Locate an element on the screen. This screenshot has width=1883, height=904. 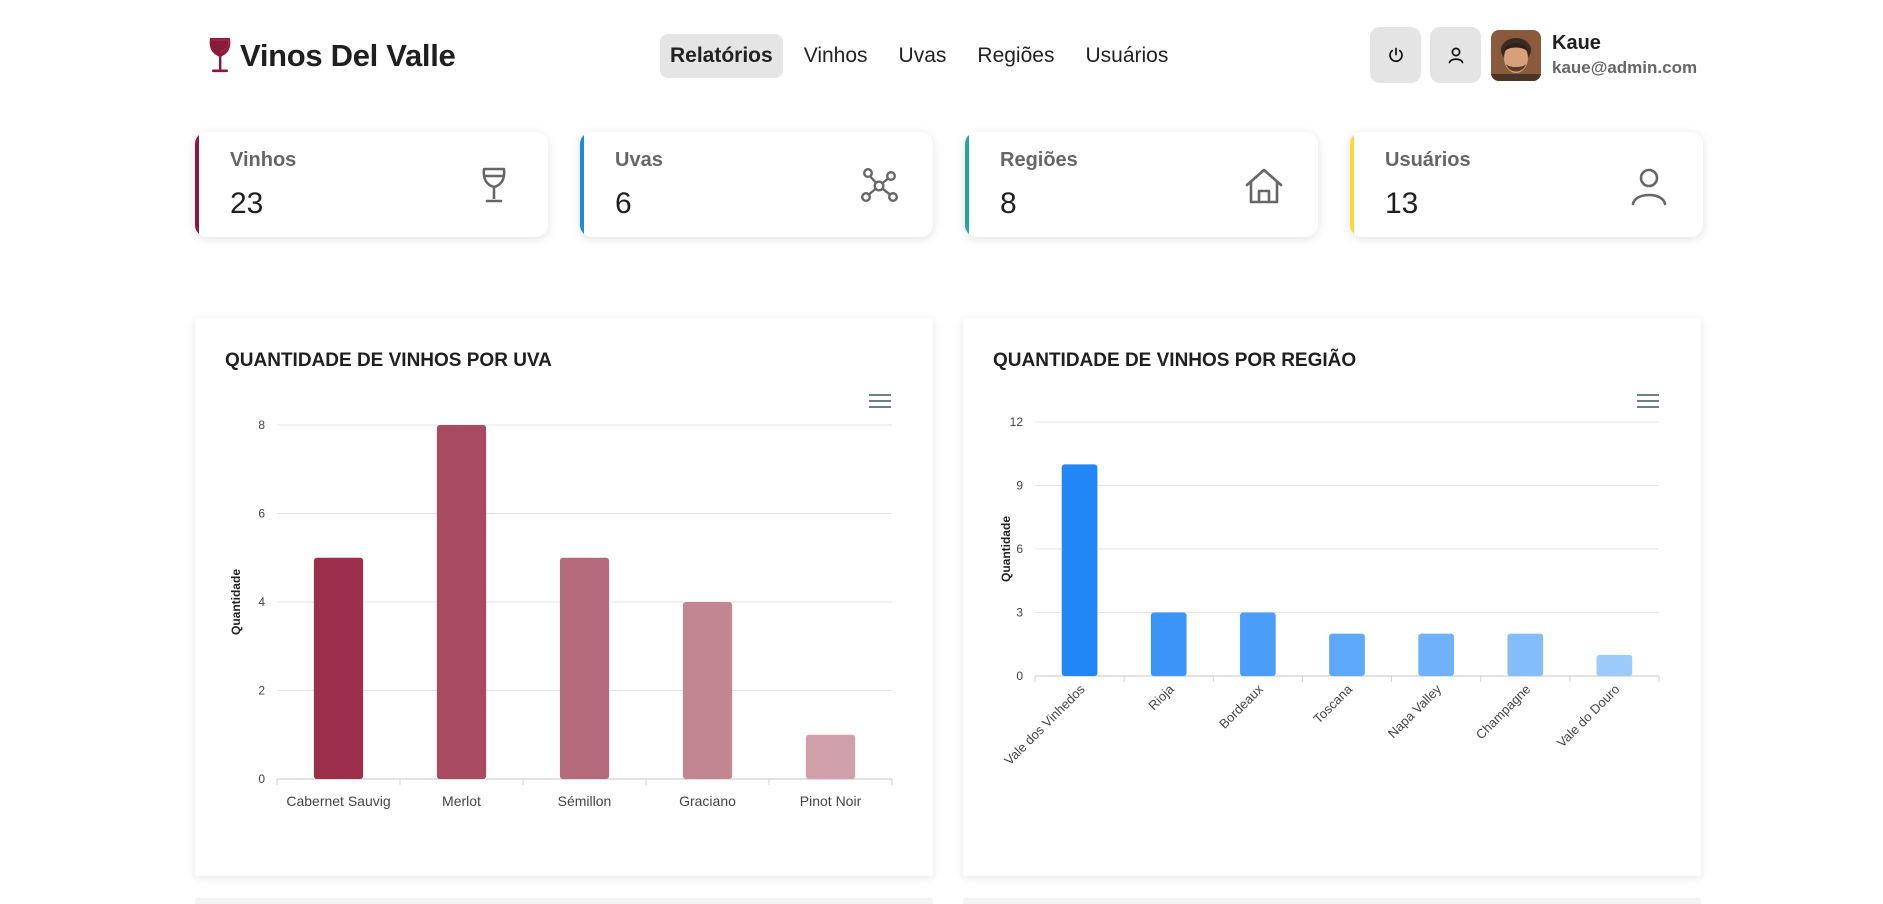
user-area: Kaue kaue@admin.com is located at coordinates (1533, 55).